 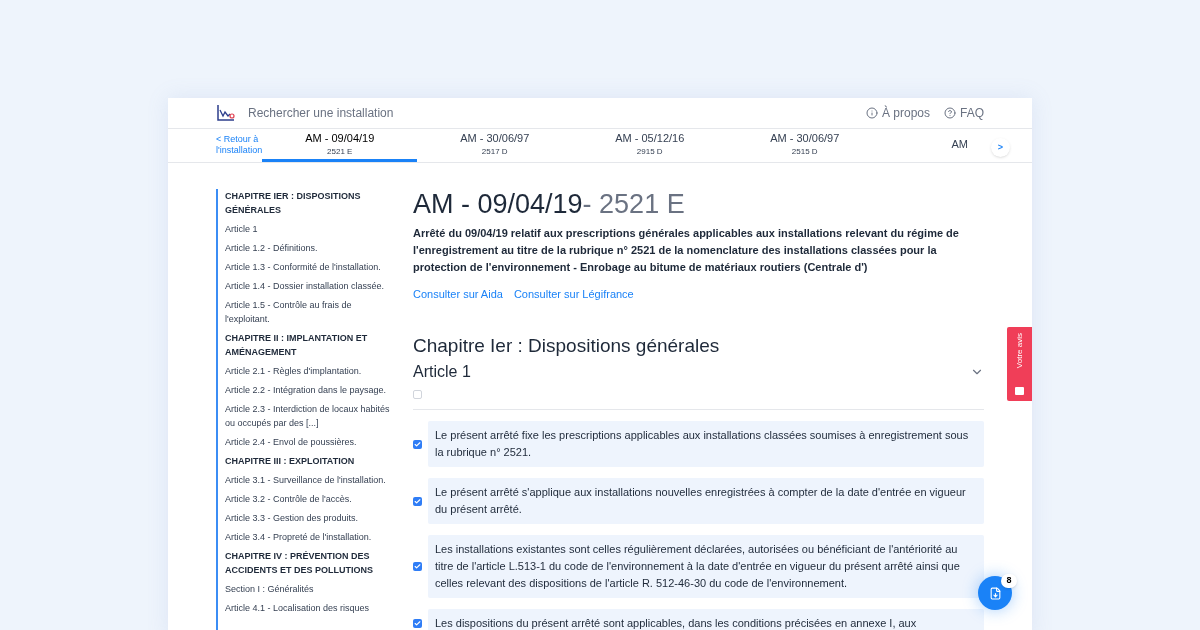 What do you see at coordinates (964, 113) in the screenshot?
I see `header-link: FAQ` at bounding box center [964, 113].